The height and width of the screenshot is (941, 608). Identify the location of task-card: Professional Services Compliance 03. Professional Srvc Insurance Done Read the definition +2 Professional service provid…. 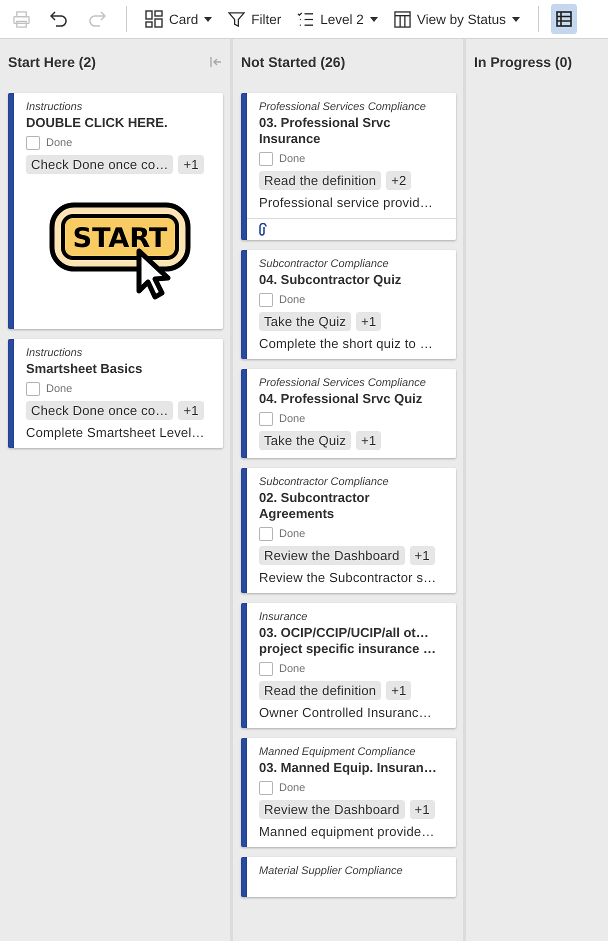
(348, 166).